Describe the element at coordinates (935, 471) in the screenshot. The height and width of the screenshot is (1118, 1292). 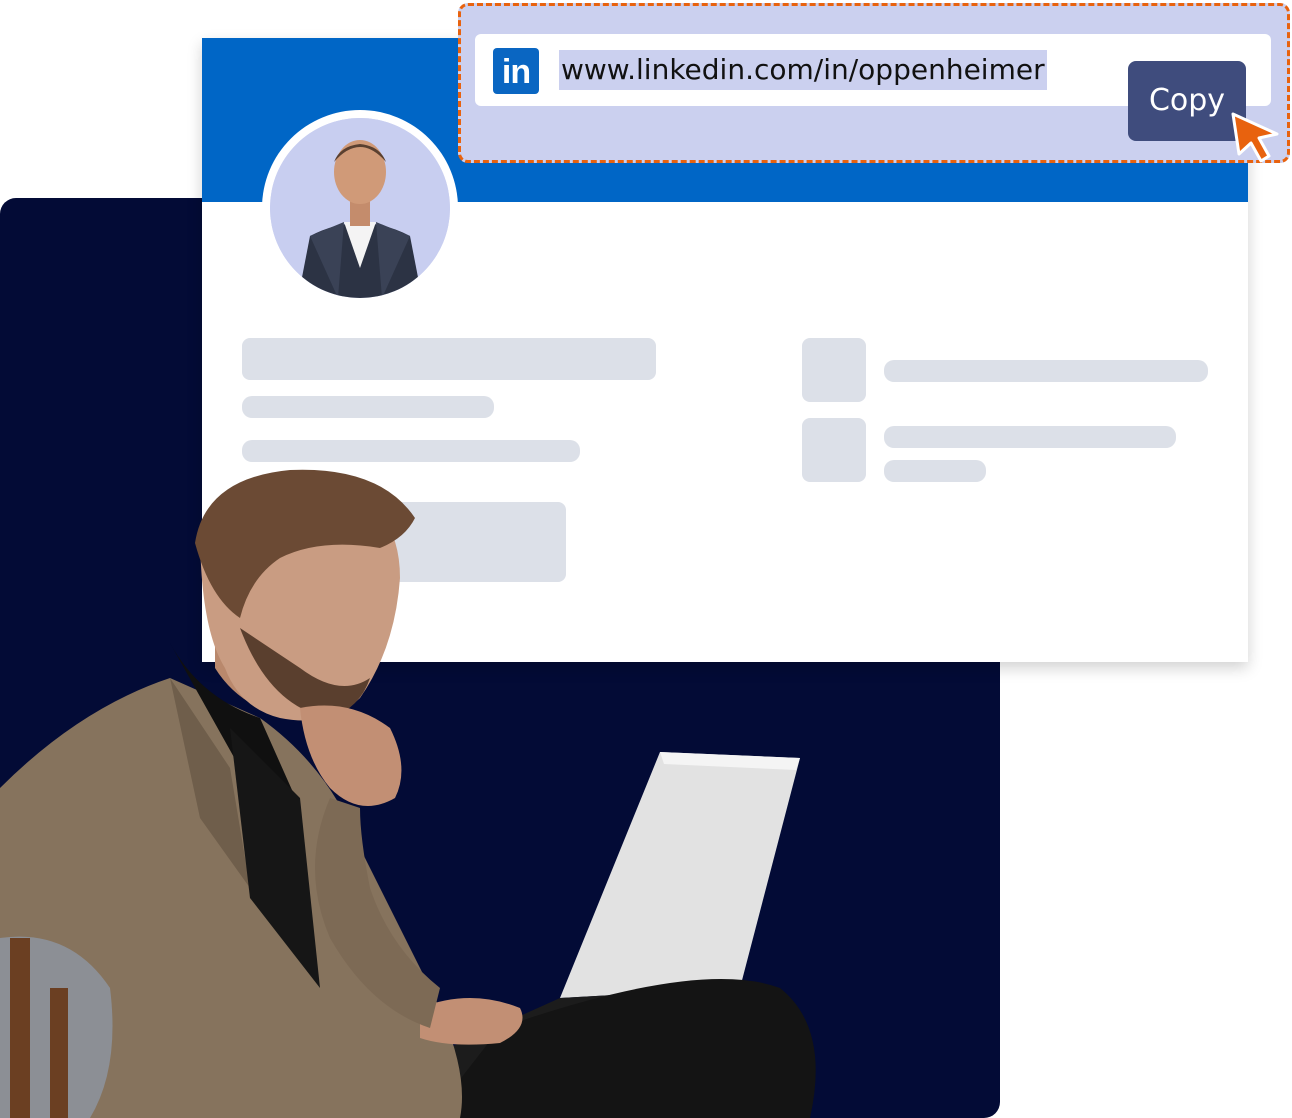
I see `school-detail-placeholder` at that location.